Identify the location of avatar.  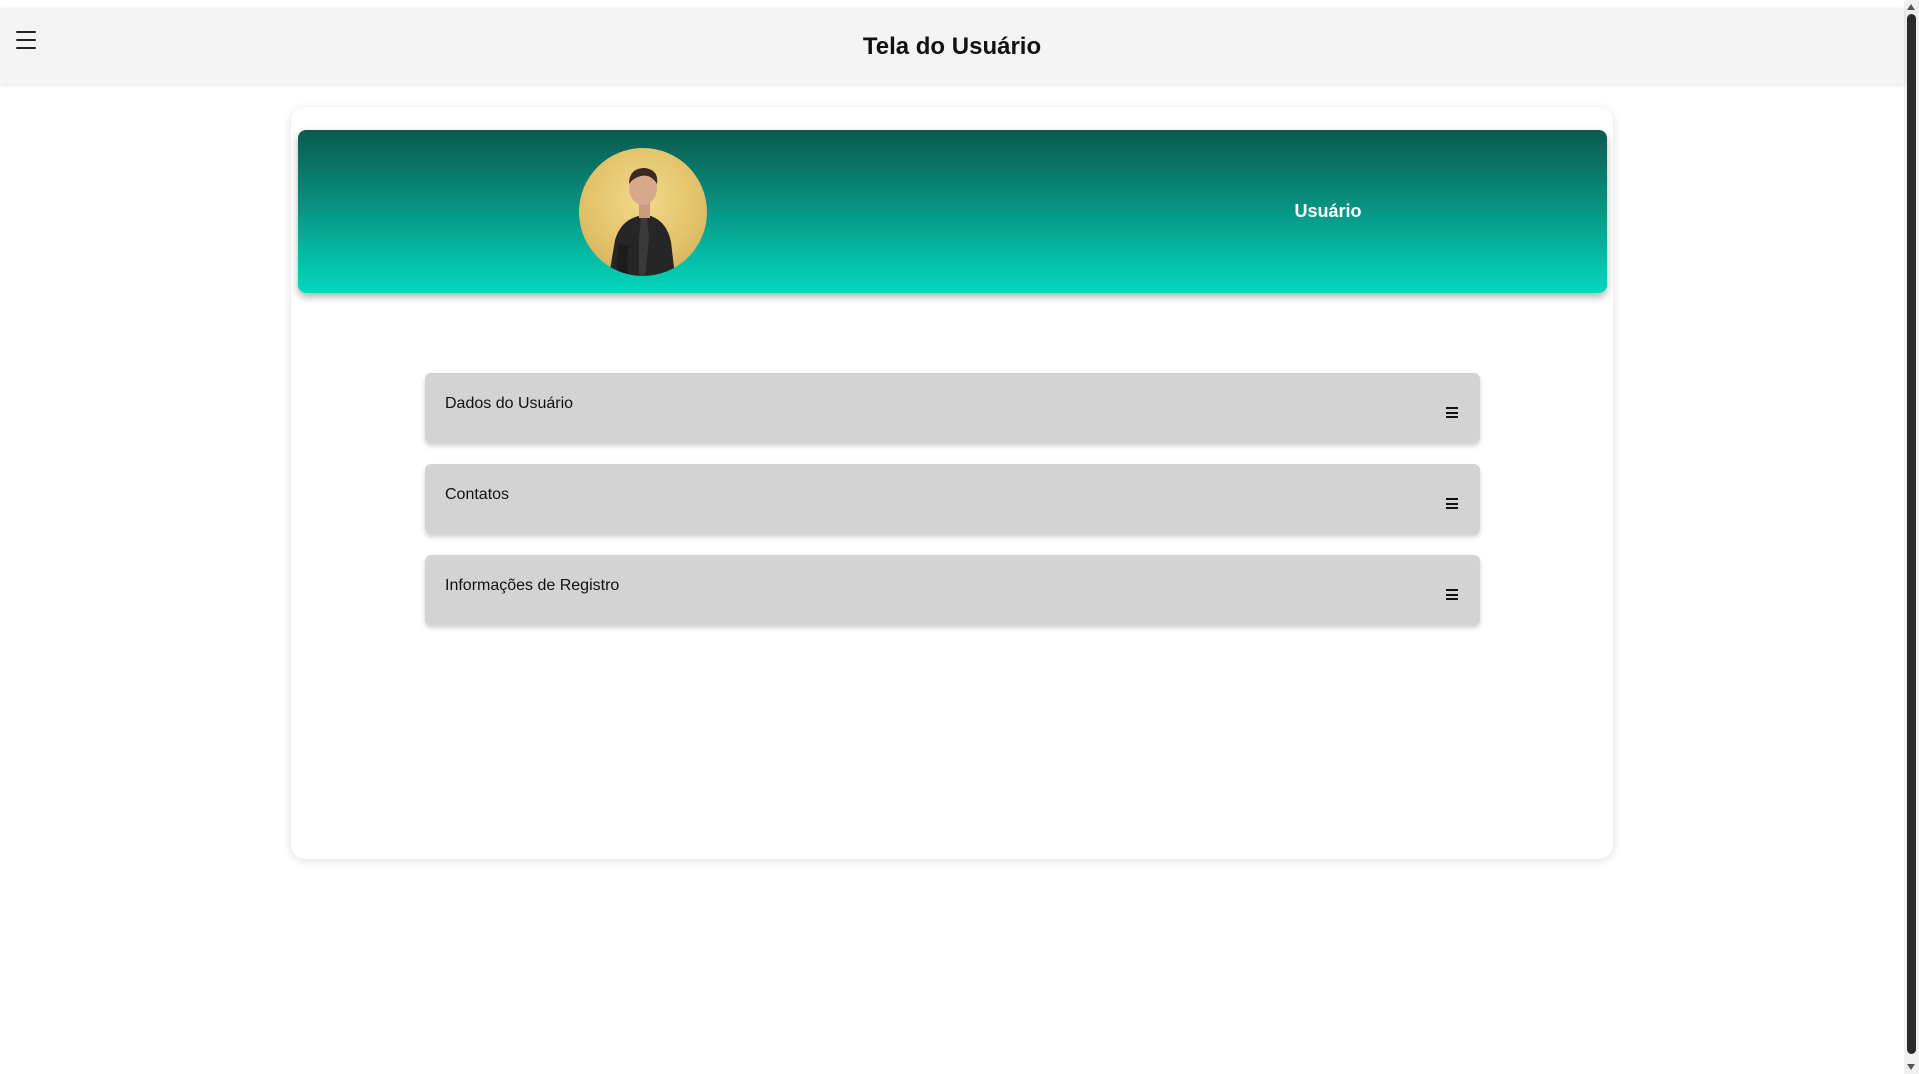
(643, 212).